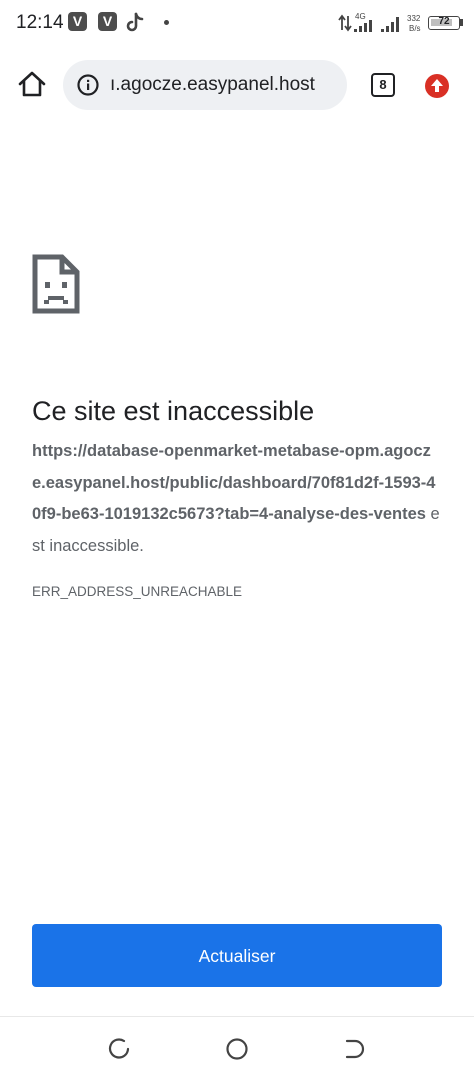 The image size is (474, 1080). I want to click on info-icon, so click(88, 85).